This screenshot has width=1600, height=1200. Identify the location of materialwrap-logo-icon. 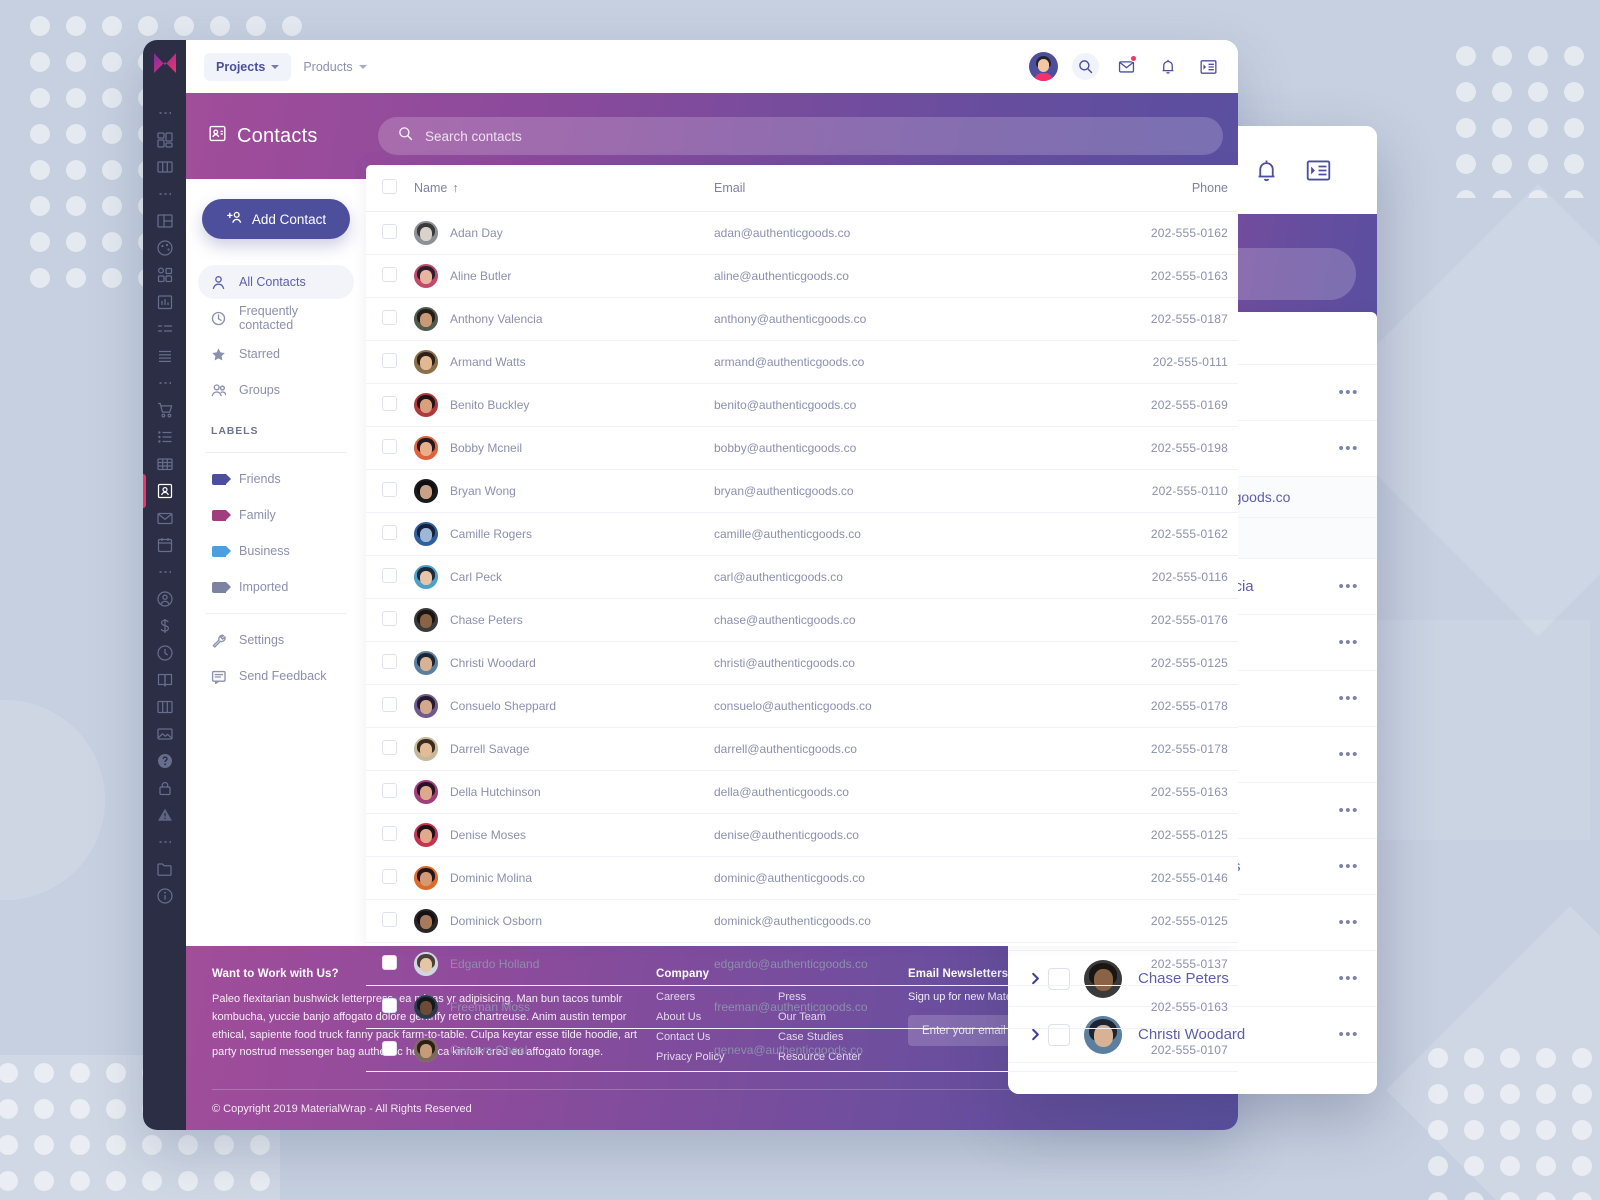
(165, 63).